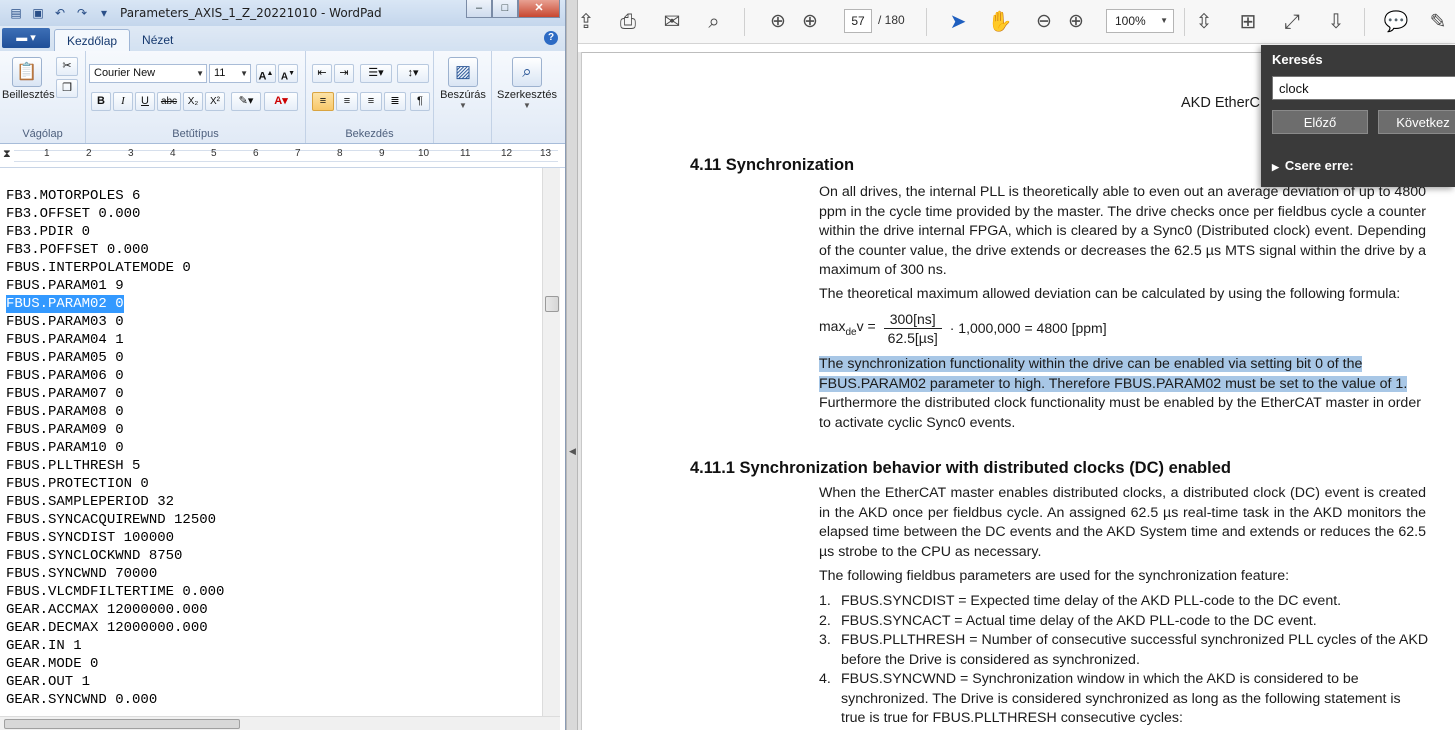 The width and height of the screenshot is (1455, 730). Describe the element at coordinates (420, 101) in the screenshot. I see `paragraph-settings-icon: ¶` at that location.